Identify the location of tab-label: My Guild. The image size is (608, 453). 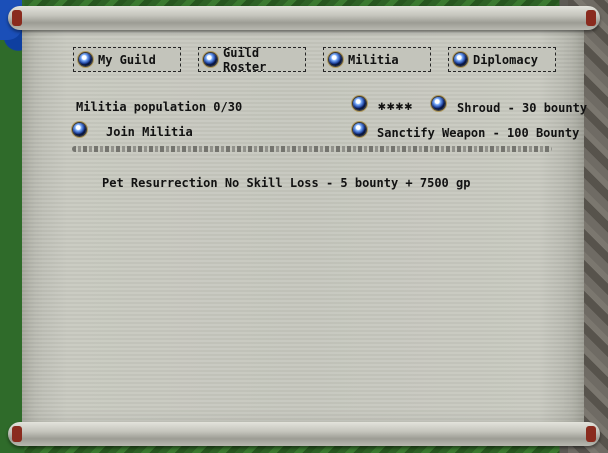
(127, 59).